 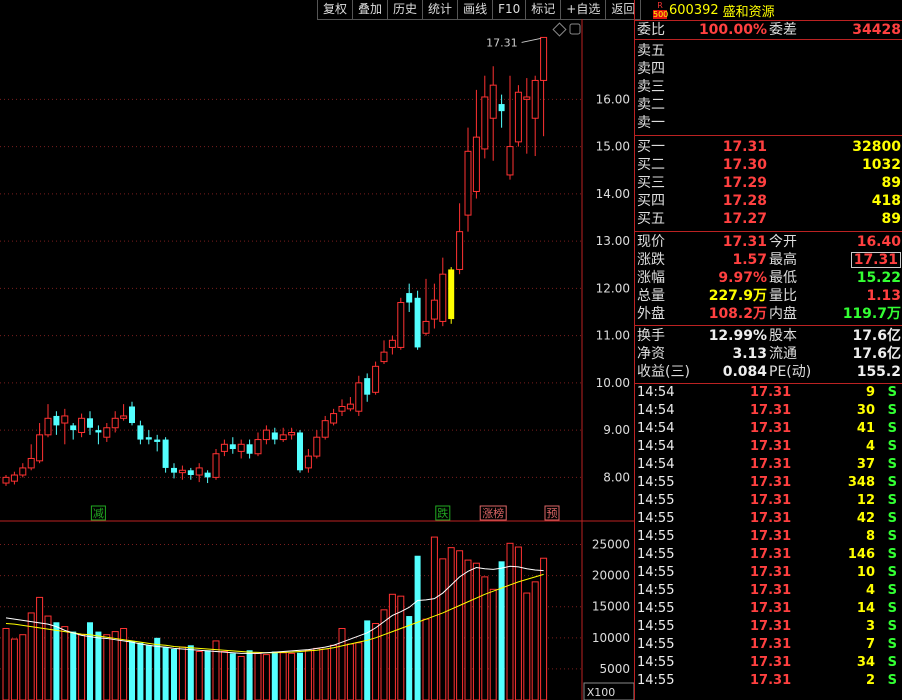 I want to click on fund-row: 换手 12.99% 股本 17.6亿, so click(x=768, y=336).